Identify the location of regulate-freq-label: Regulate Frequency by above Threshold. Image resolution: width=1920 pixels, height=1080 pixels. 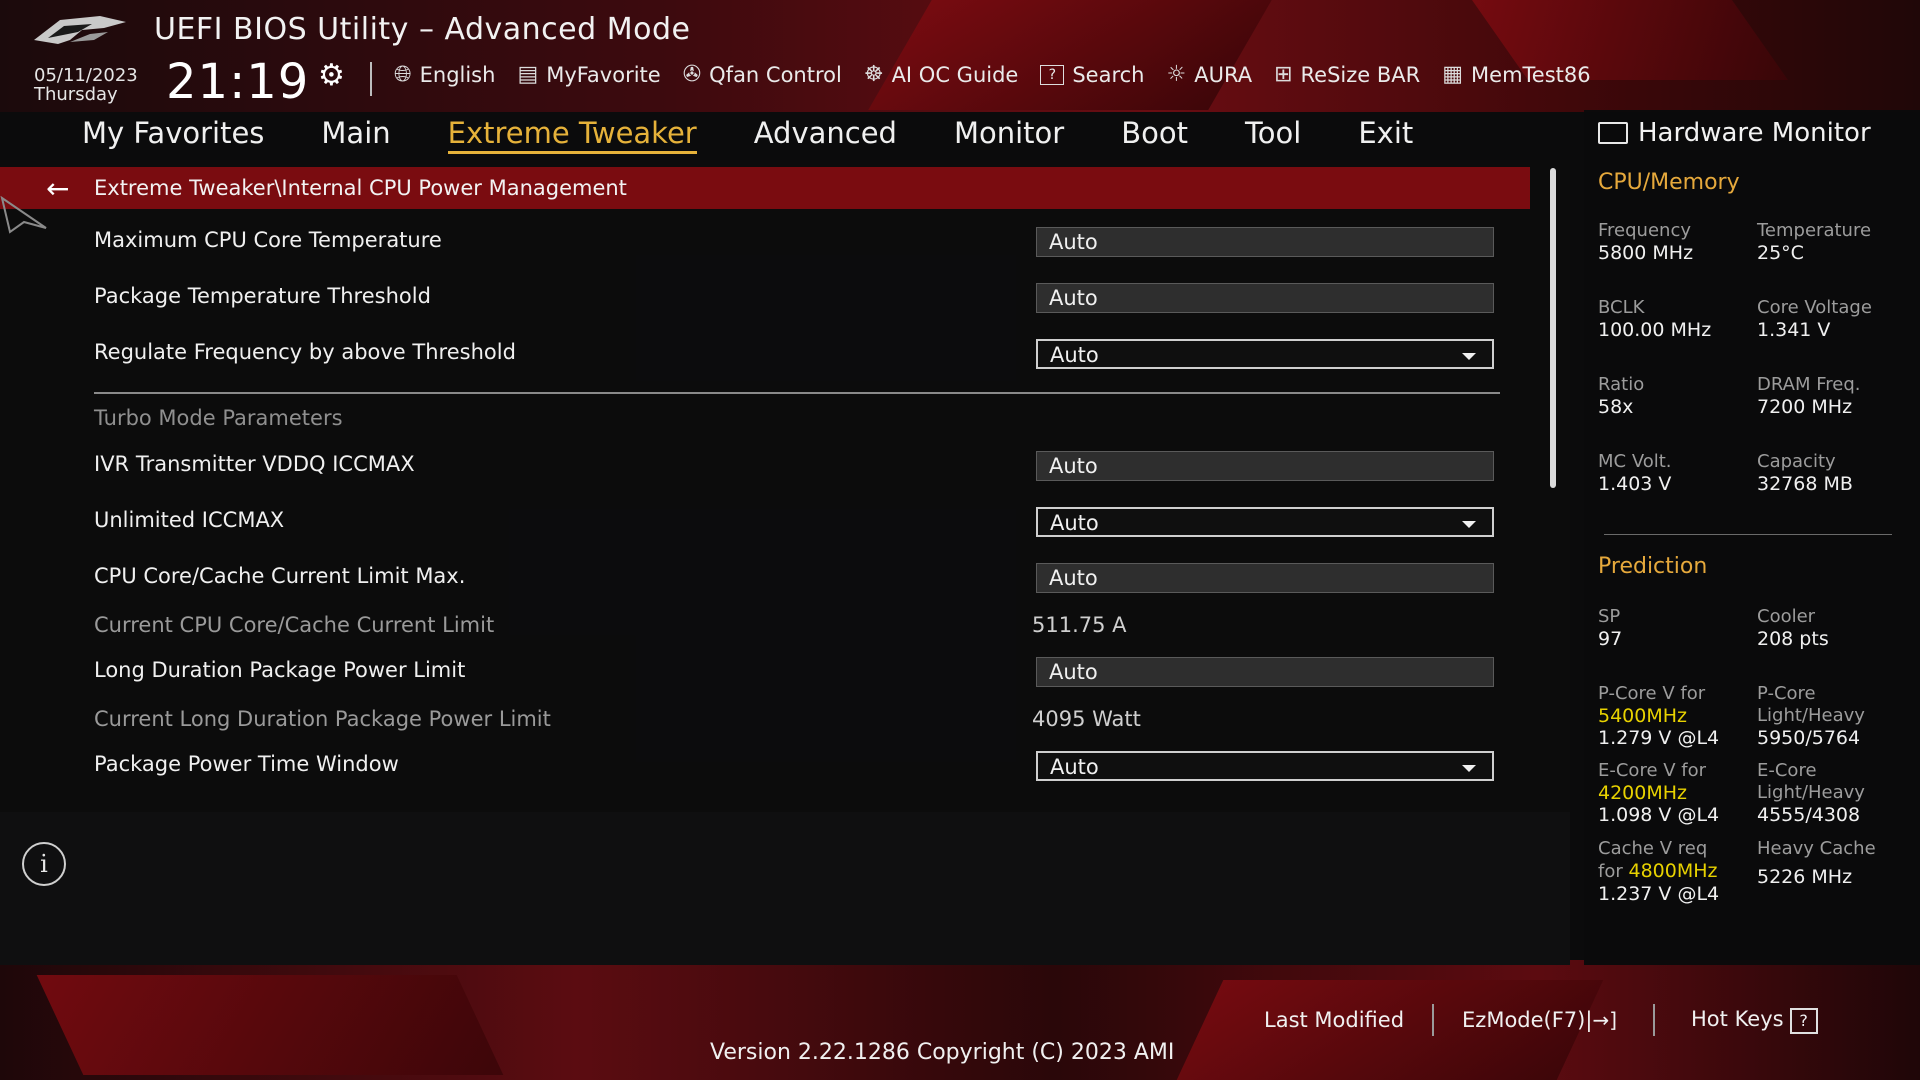
(305, 352).